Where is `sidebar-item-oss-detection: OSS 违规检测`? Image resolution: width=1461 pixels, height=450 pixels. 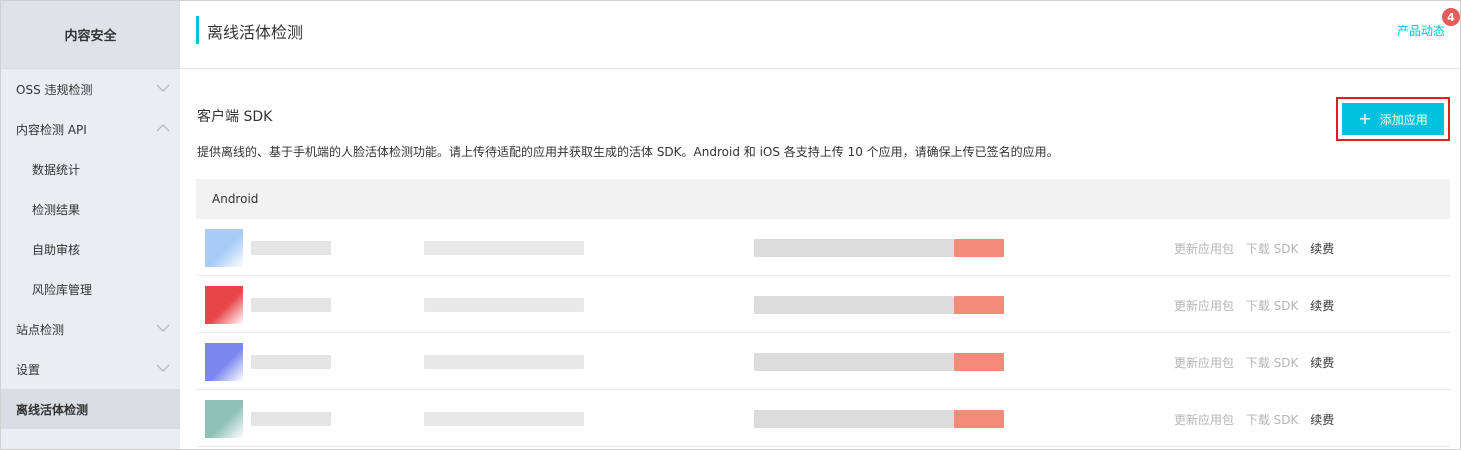
sidebar-item-oss-detection: OSS 违规检测 is located at coordinates (90, 89).